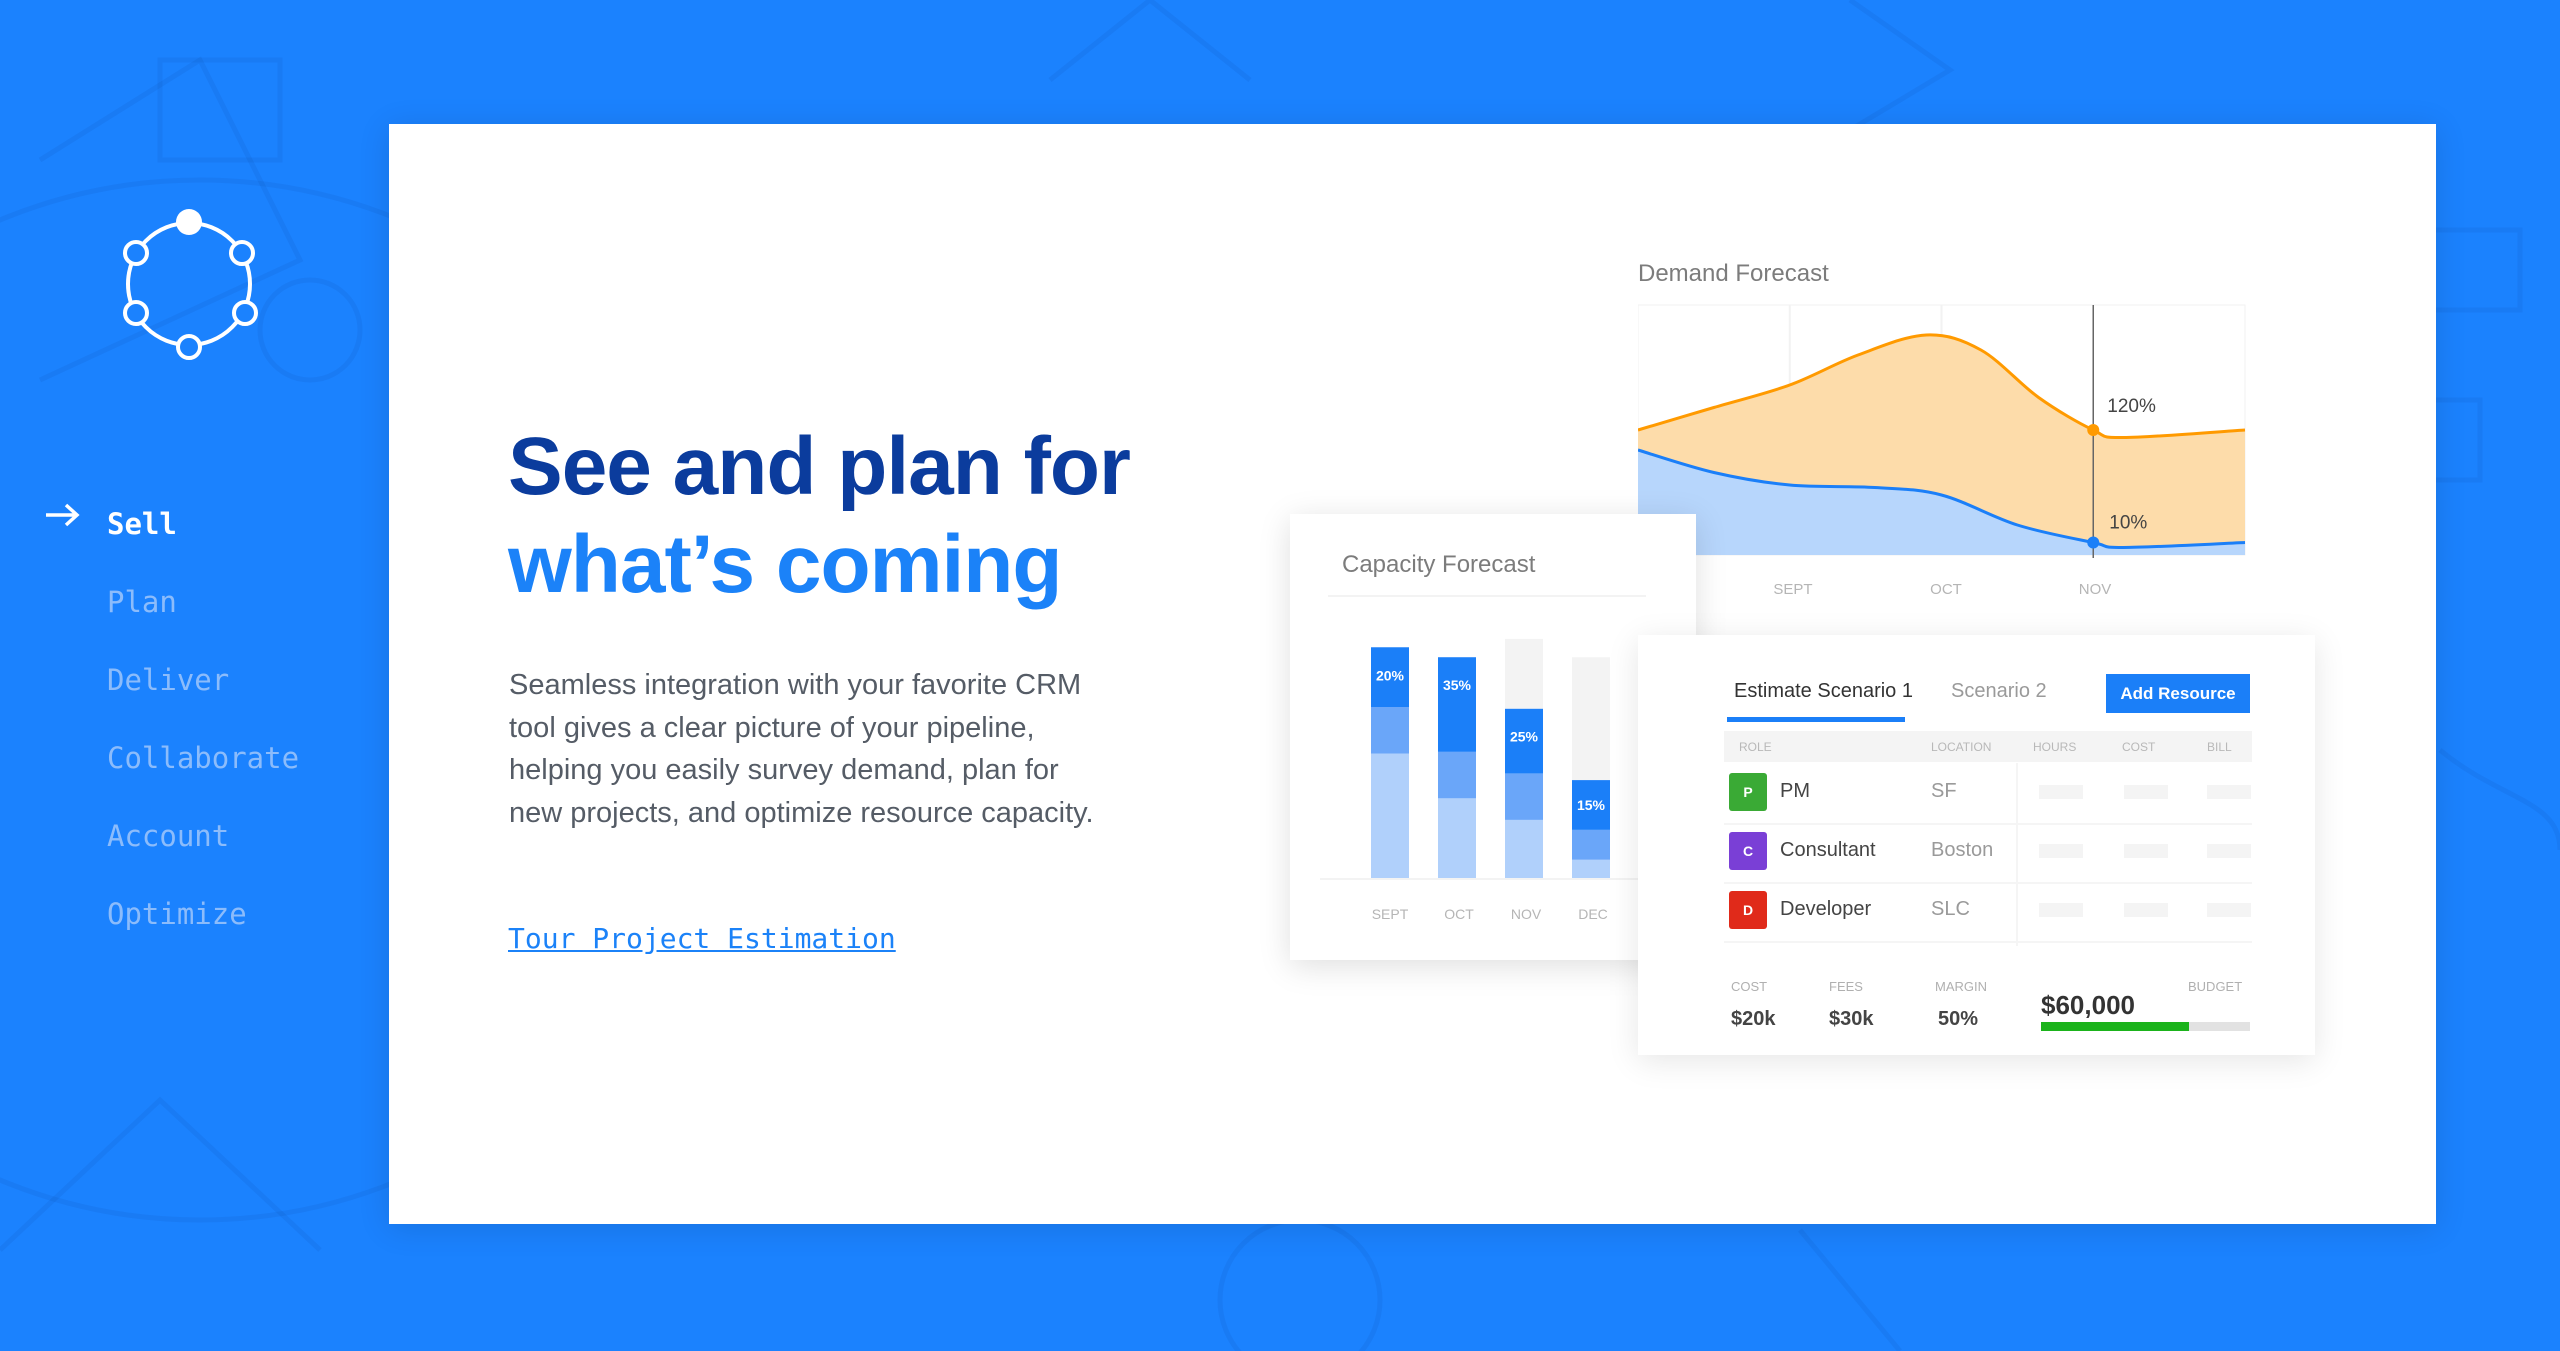 This screenshot has height=1351, width=2560. I want to click on headline-line-1: See and plan for, so click(819, 466).